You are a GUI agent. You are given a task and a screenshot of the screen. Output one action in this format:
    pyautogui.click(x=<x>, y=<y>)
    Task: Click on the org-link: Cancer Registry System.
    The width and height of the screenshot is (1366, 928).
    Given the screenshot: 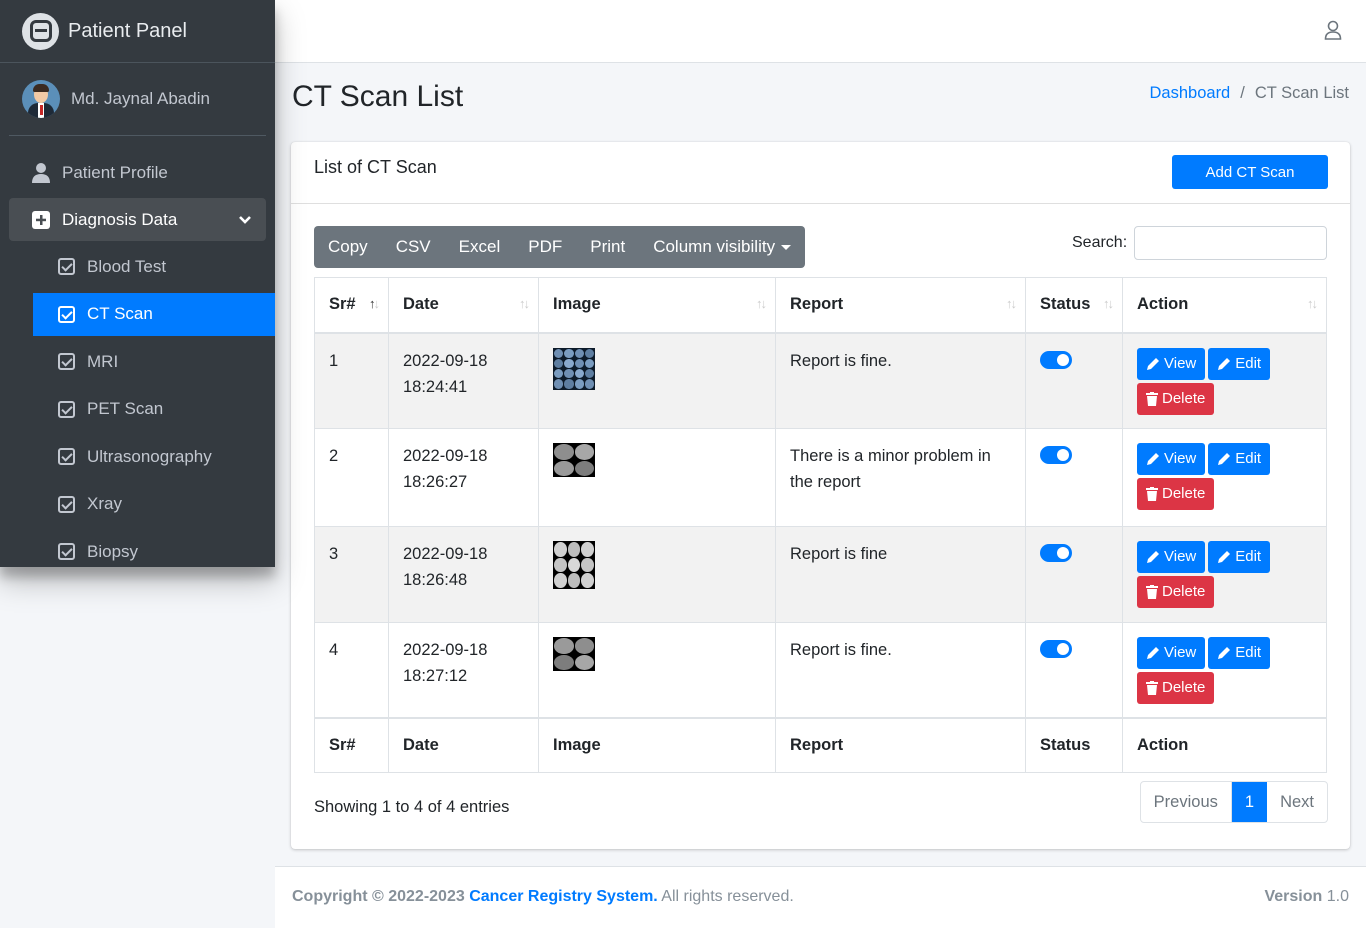 What is the action you would take?
    pyautogui.click(x=563, y=896)
    